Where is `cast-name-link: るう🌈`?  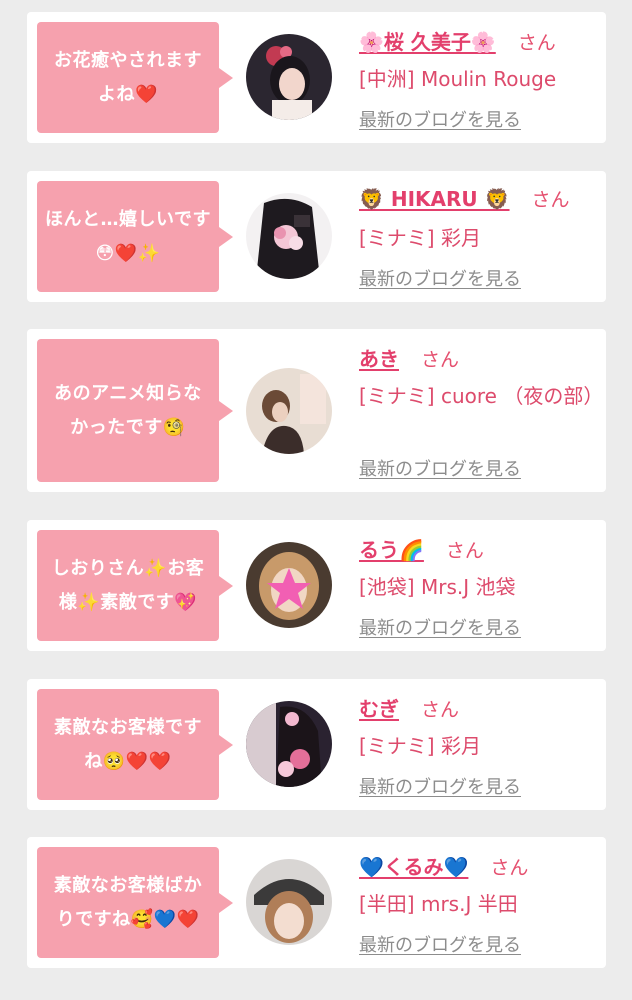 cast-name-link: るう🌈 is located at coordinates (391, 548).